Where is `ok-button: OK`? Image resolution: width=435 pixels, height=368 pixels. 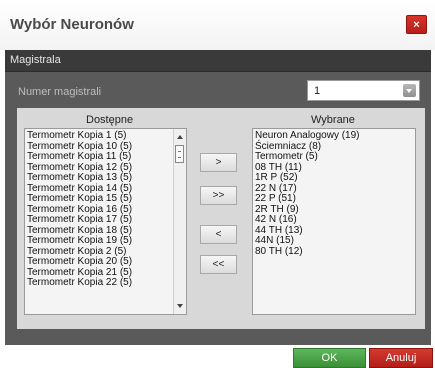 ok-button: OK is located at coordinates (329, 358).